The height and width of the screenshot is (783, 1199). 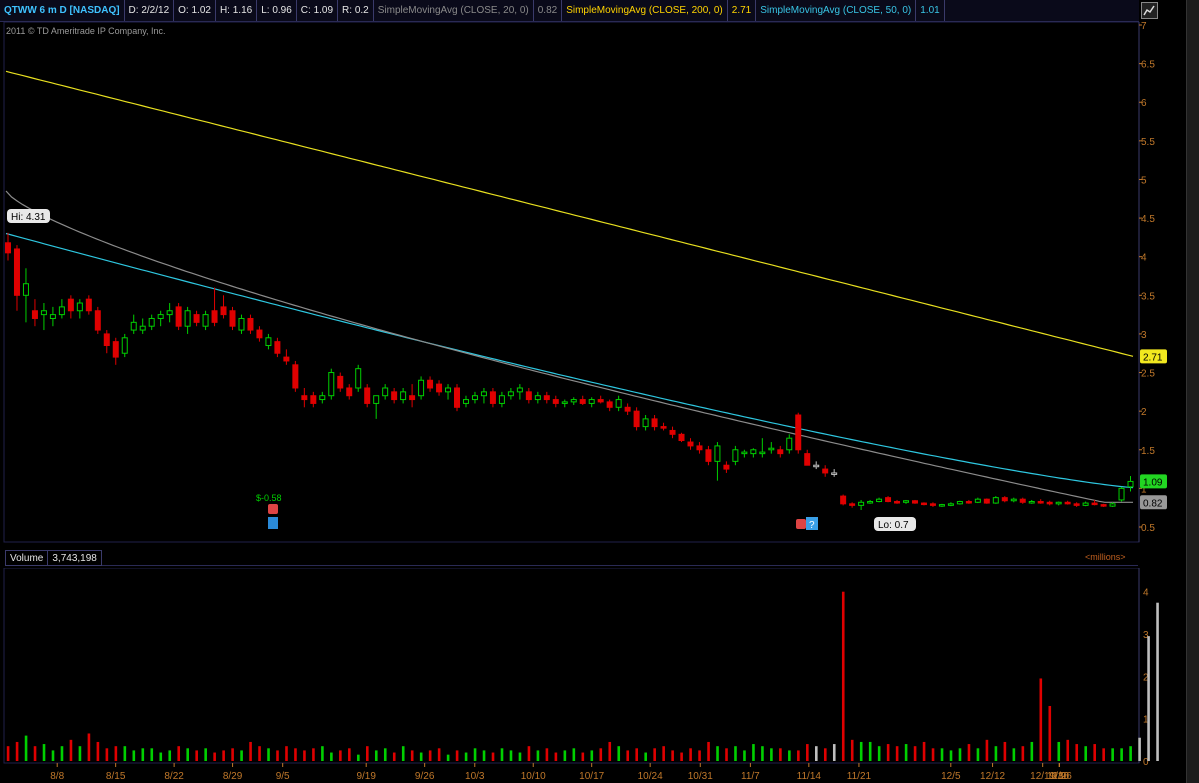 What do you see at coordinates (273, 523) in the screenshot?
I see `earnings-icon-bg` at bounding box center [273, 523].